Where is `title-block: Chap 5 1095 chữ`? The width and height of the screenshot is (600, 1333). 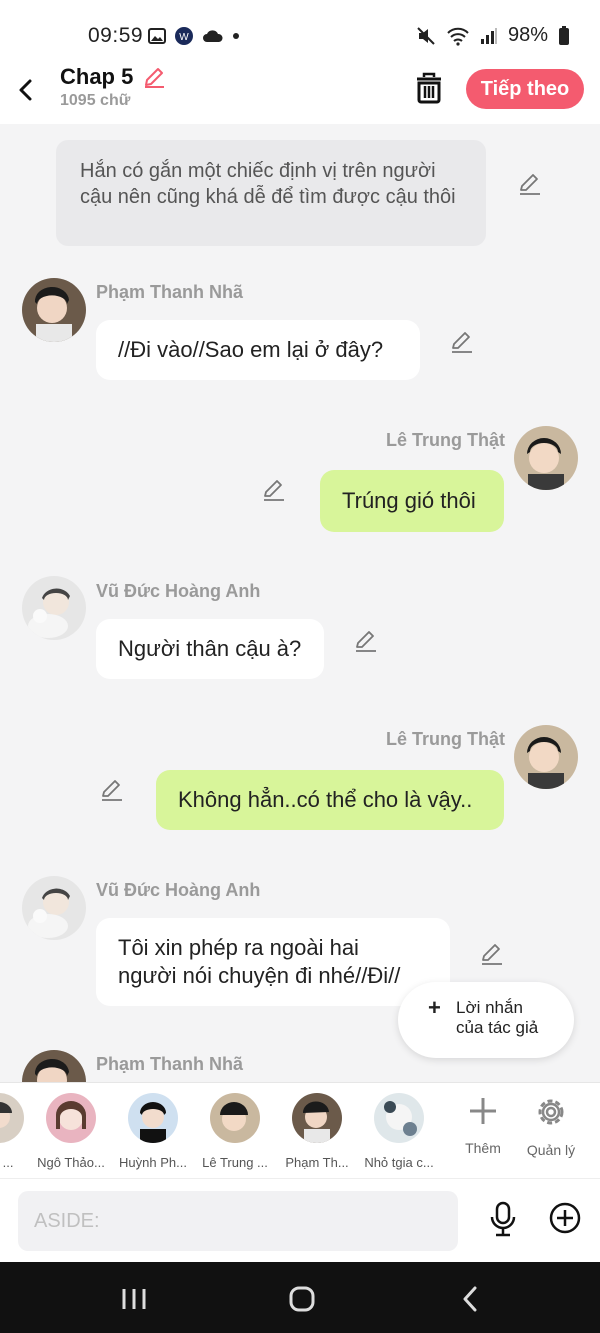 title-block: Chap 5 1095 chữ is located at coordinates (113, 87).